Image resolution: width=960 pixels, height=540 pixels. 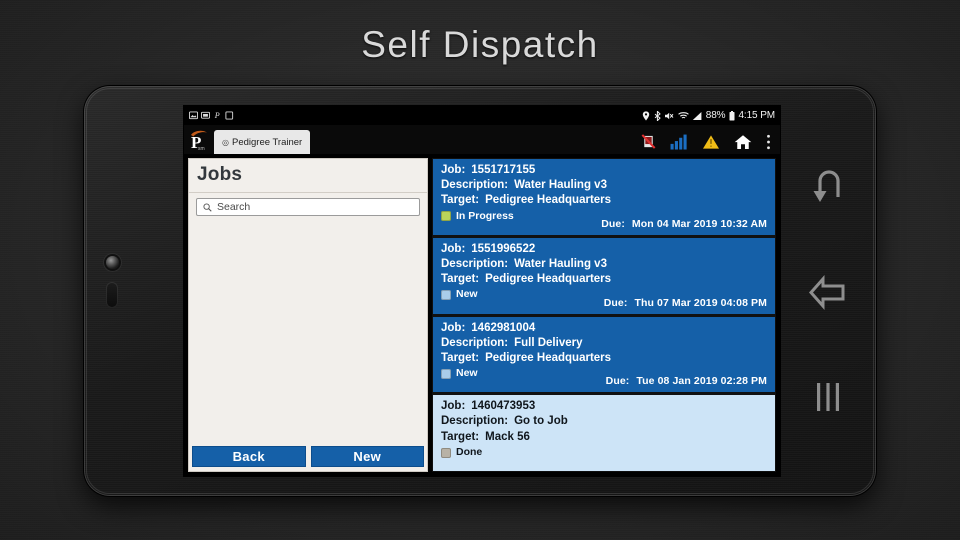 What do you see at coordinates (249, 456) in the screenshot?
I see `back-button: Back` at bounding box center [249, 456].